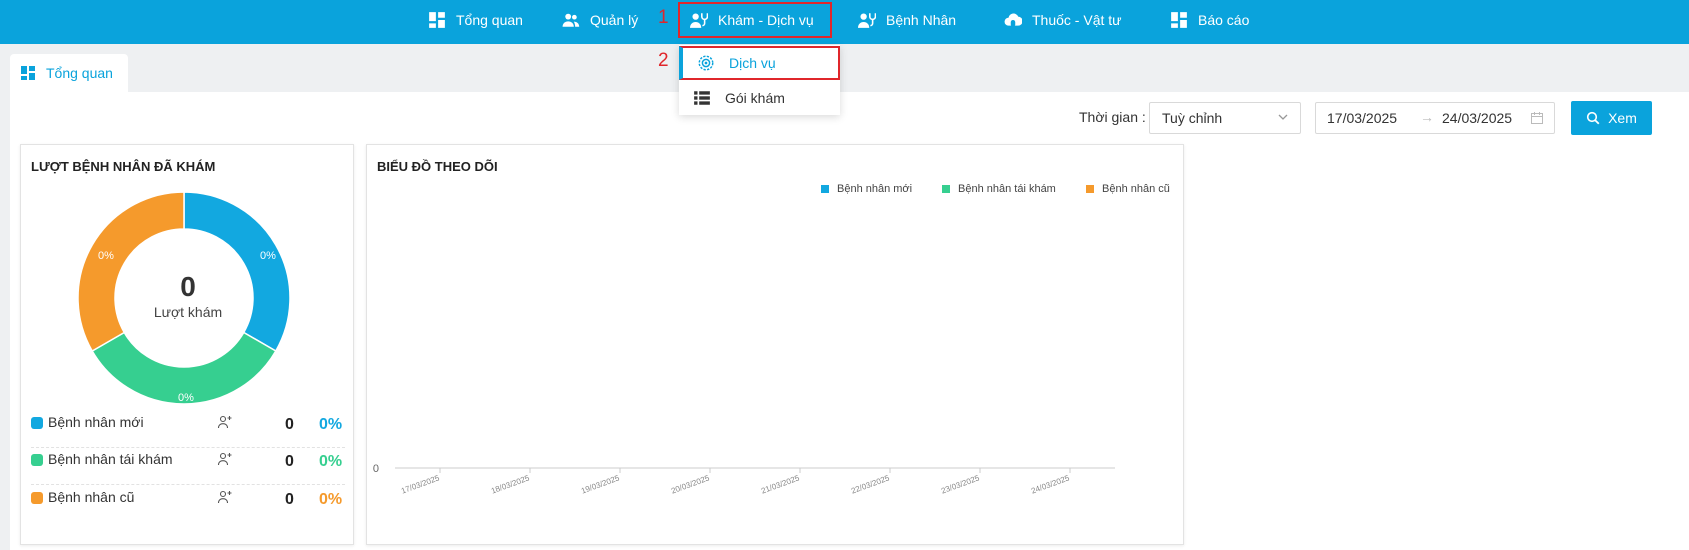 The height and width of the screenshot is (550, 1689). I want to click on users-icon, so click(571, 20).